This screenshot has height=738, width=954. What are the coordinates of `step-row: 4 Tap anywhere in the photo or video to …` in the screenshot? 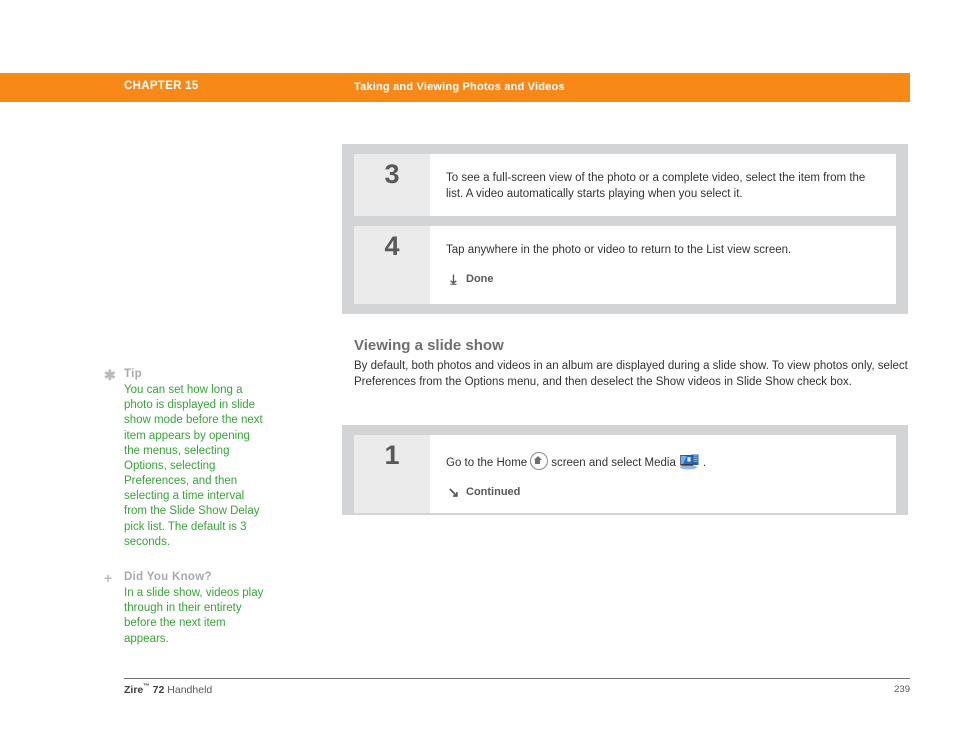 It's located at (625, 265).